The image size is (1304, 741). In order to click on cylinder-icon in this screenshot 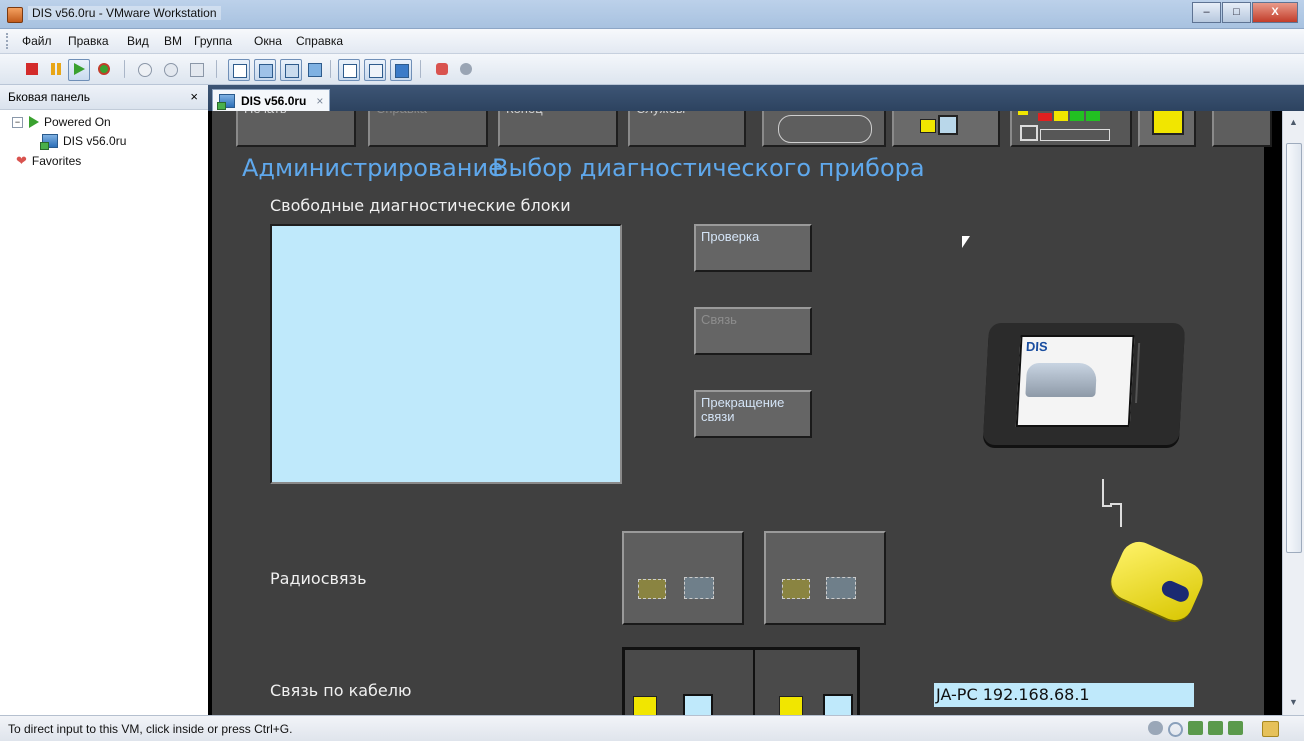, I will do `click(825, 129)`.